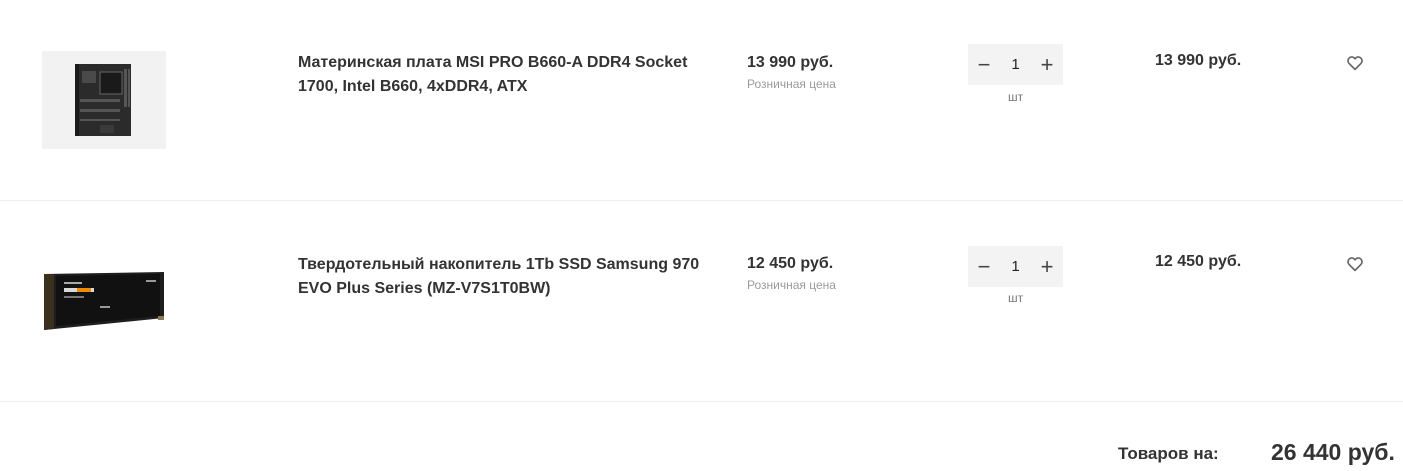  What do you see at coordinates (1198, 60) in the screenshot?
I see `line-total: 13 990 руб.` at bounding box center [1198, 60].